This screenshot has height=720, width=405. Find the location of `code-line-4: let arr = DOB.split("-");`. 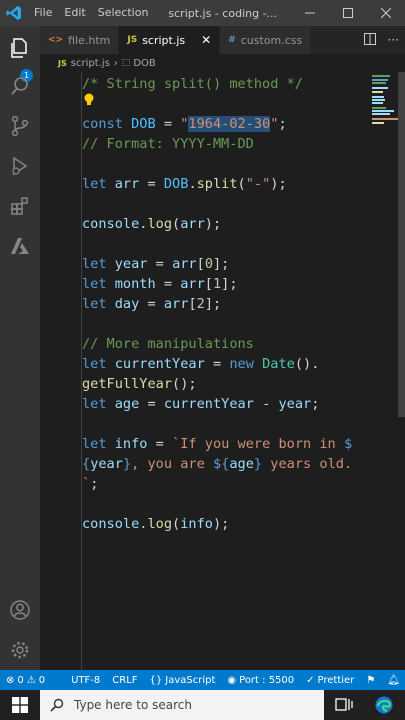

code-line-4: let arr = DOB.split("-"); is located at coordinates (184, 184).